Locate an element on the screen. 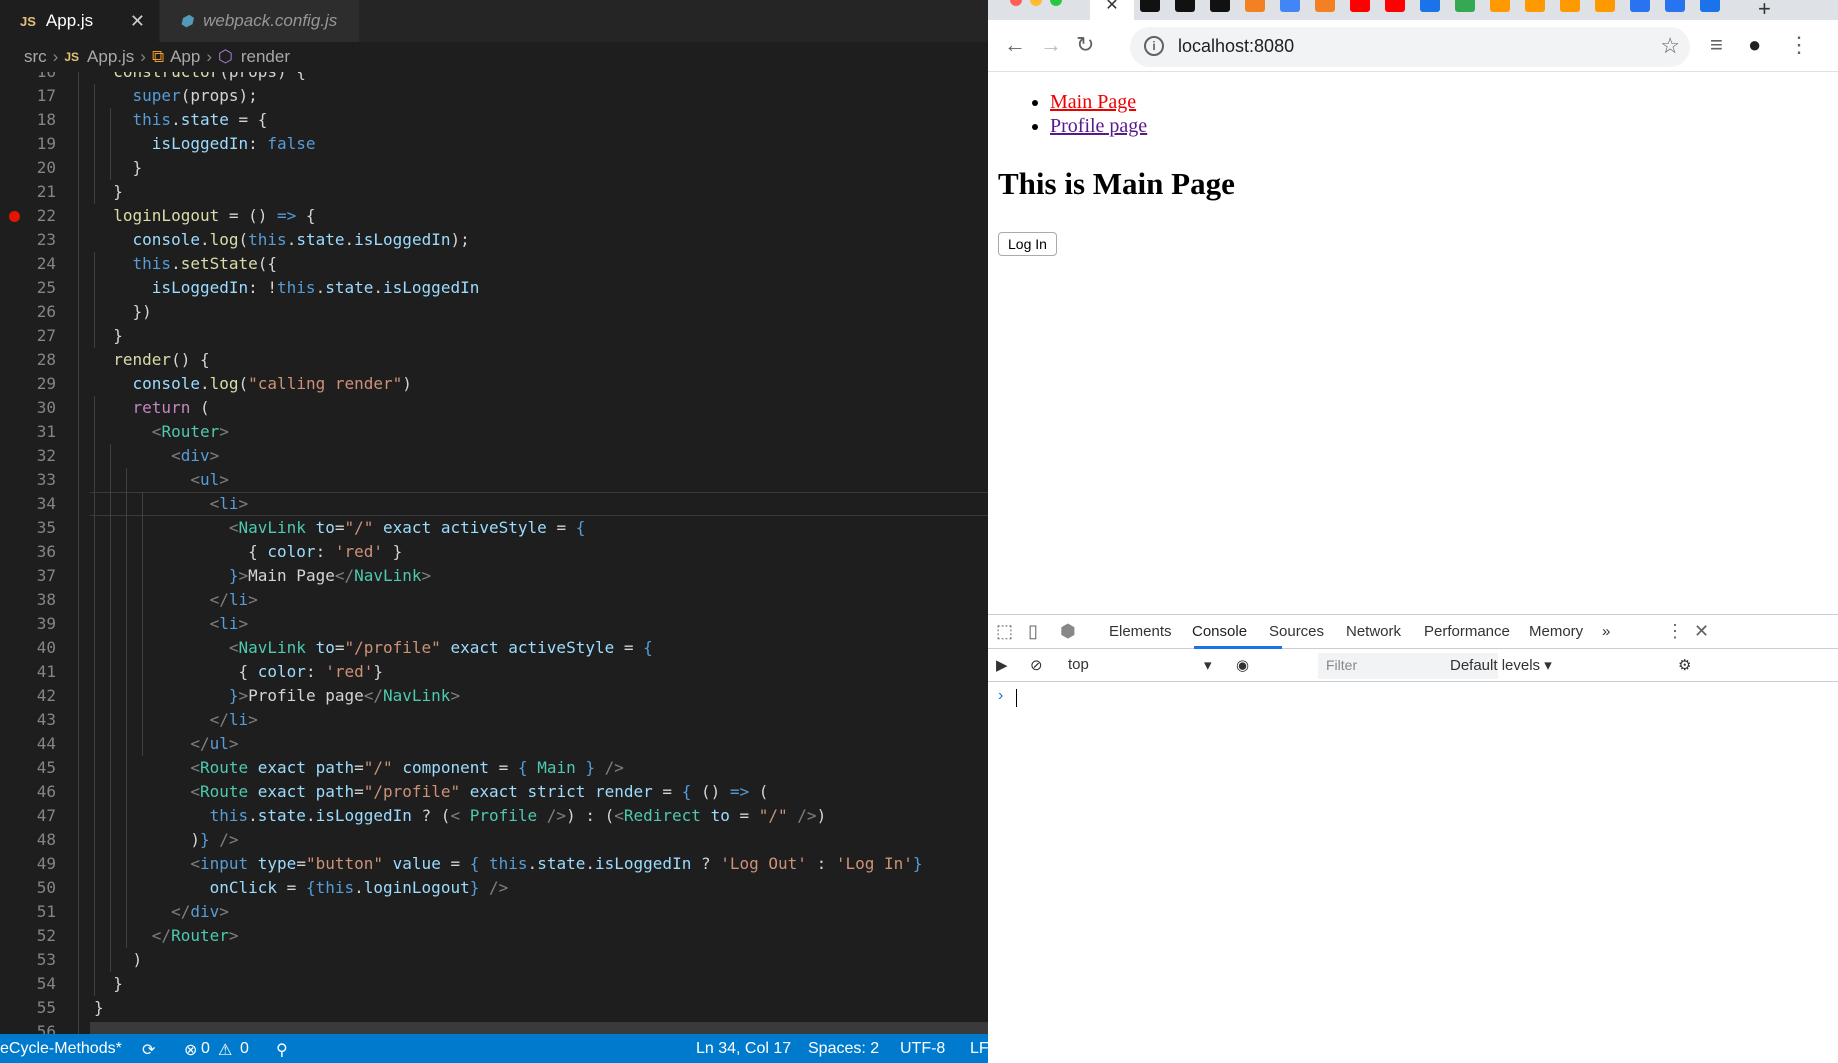 The image size is (1838, 1063). code-line: 16 constructor(props) { is located at coordinates (494, 78).